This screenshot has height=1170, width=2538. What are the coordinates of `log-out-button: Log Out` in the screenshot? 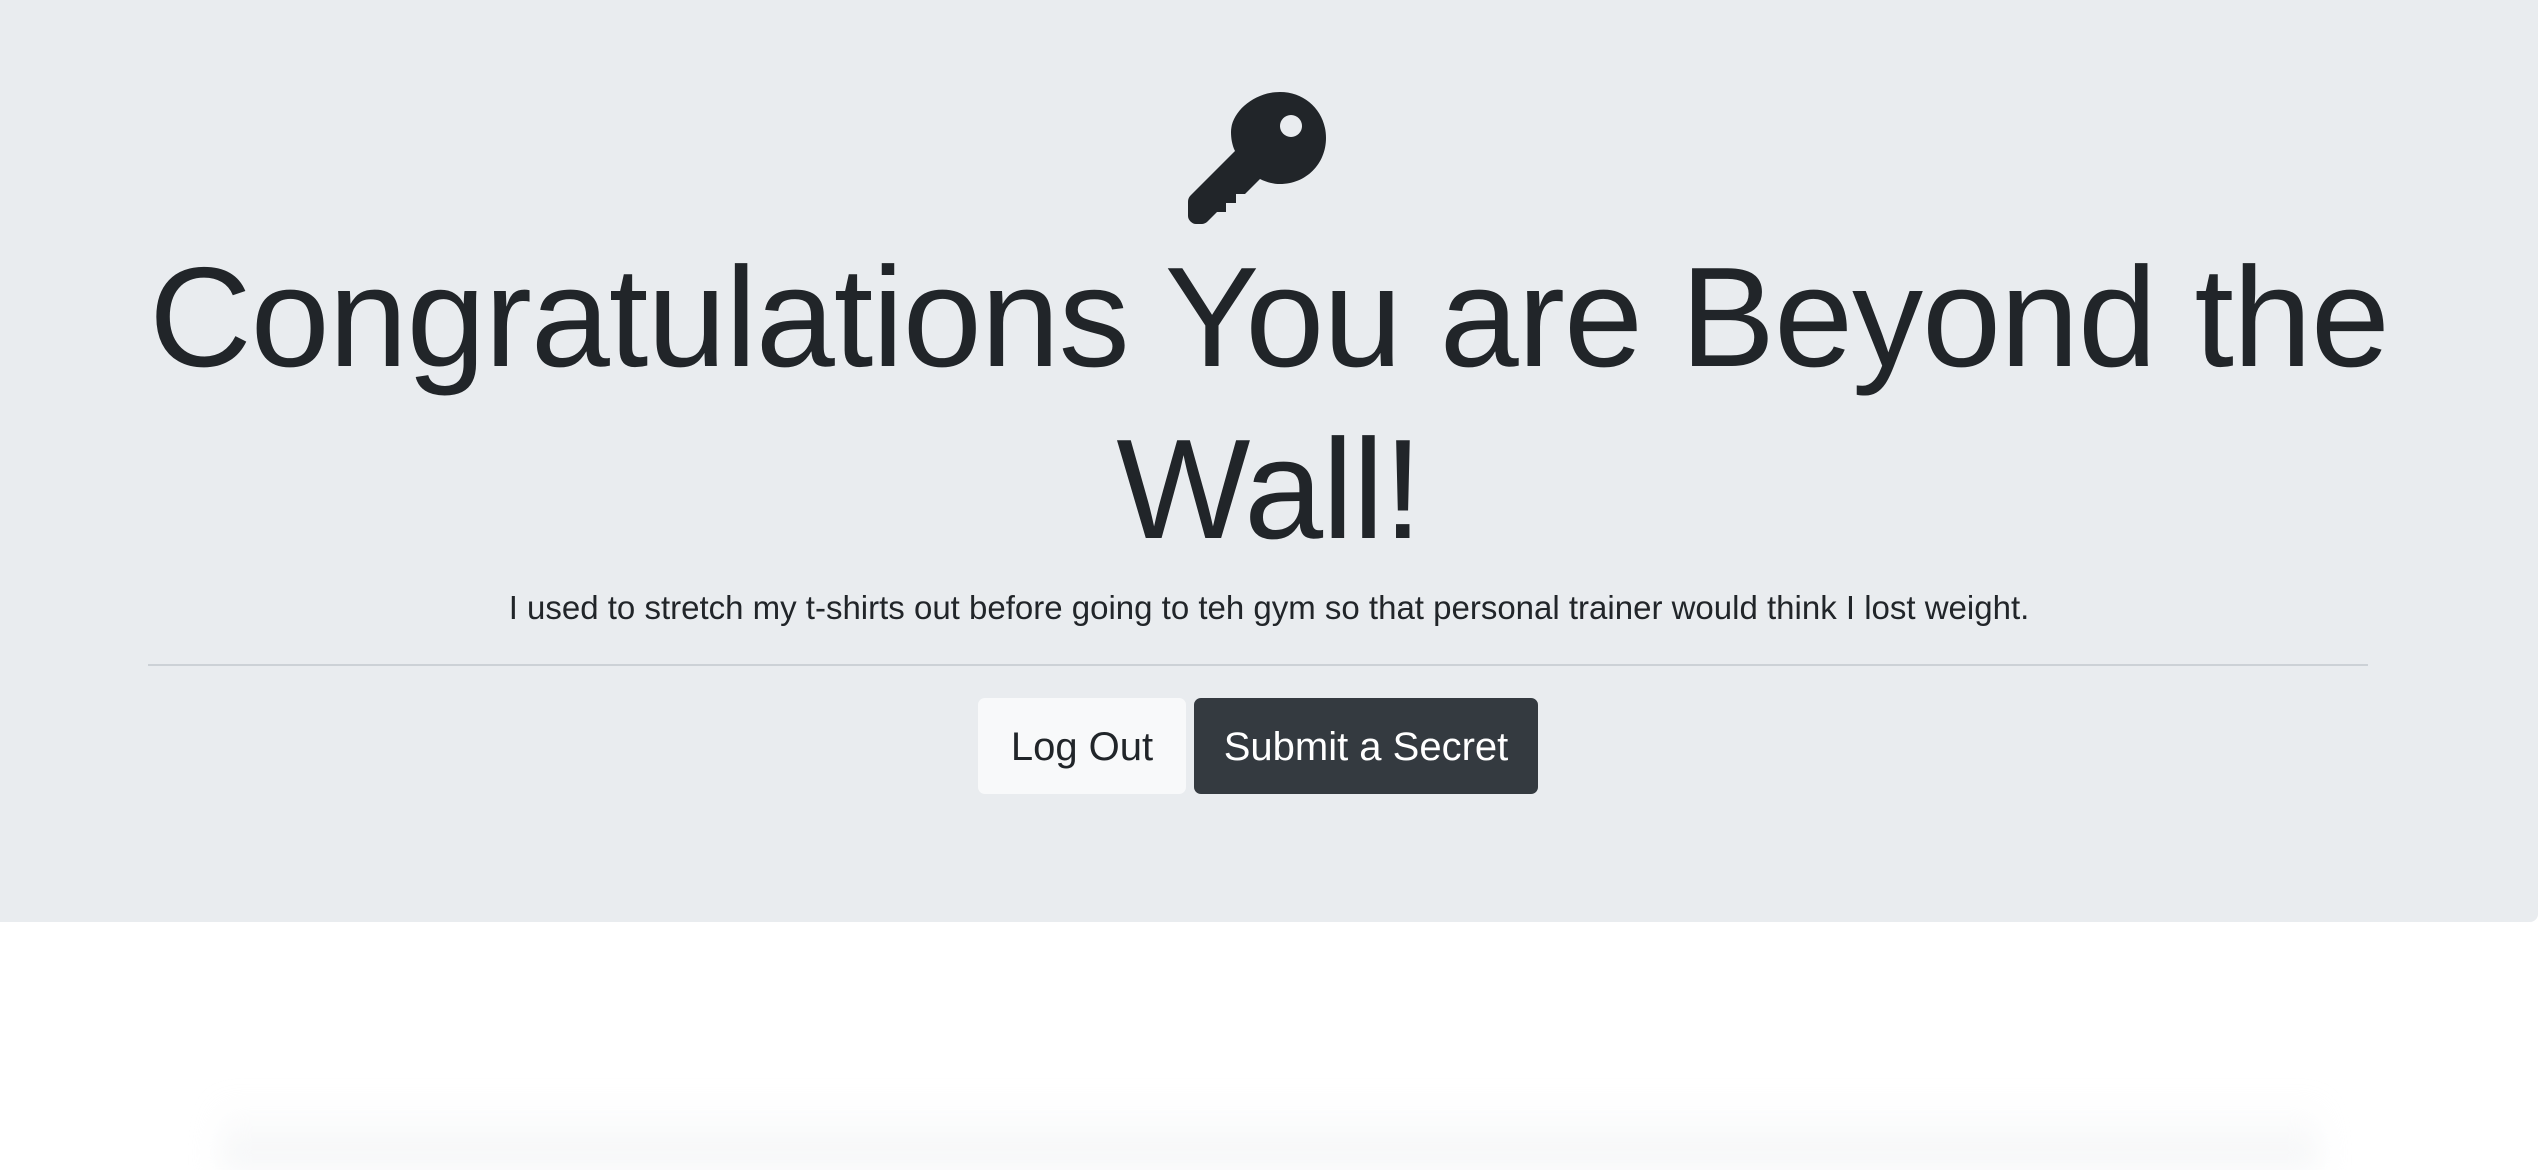 It's located at (1082, 746).